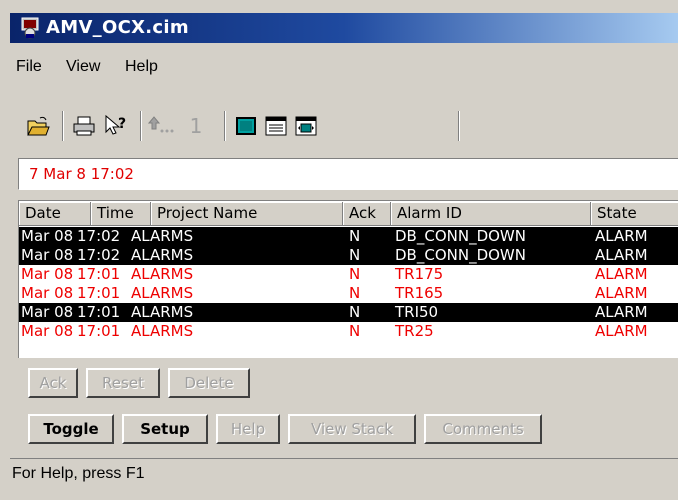  What do you see at coordinates (247, 214) in the screenshot?
I see `column-header-project-name: Project Name` at bounding box center [247, 214].